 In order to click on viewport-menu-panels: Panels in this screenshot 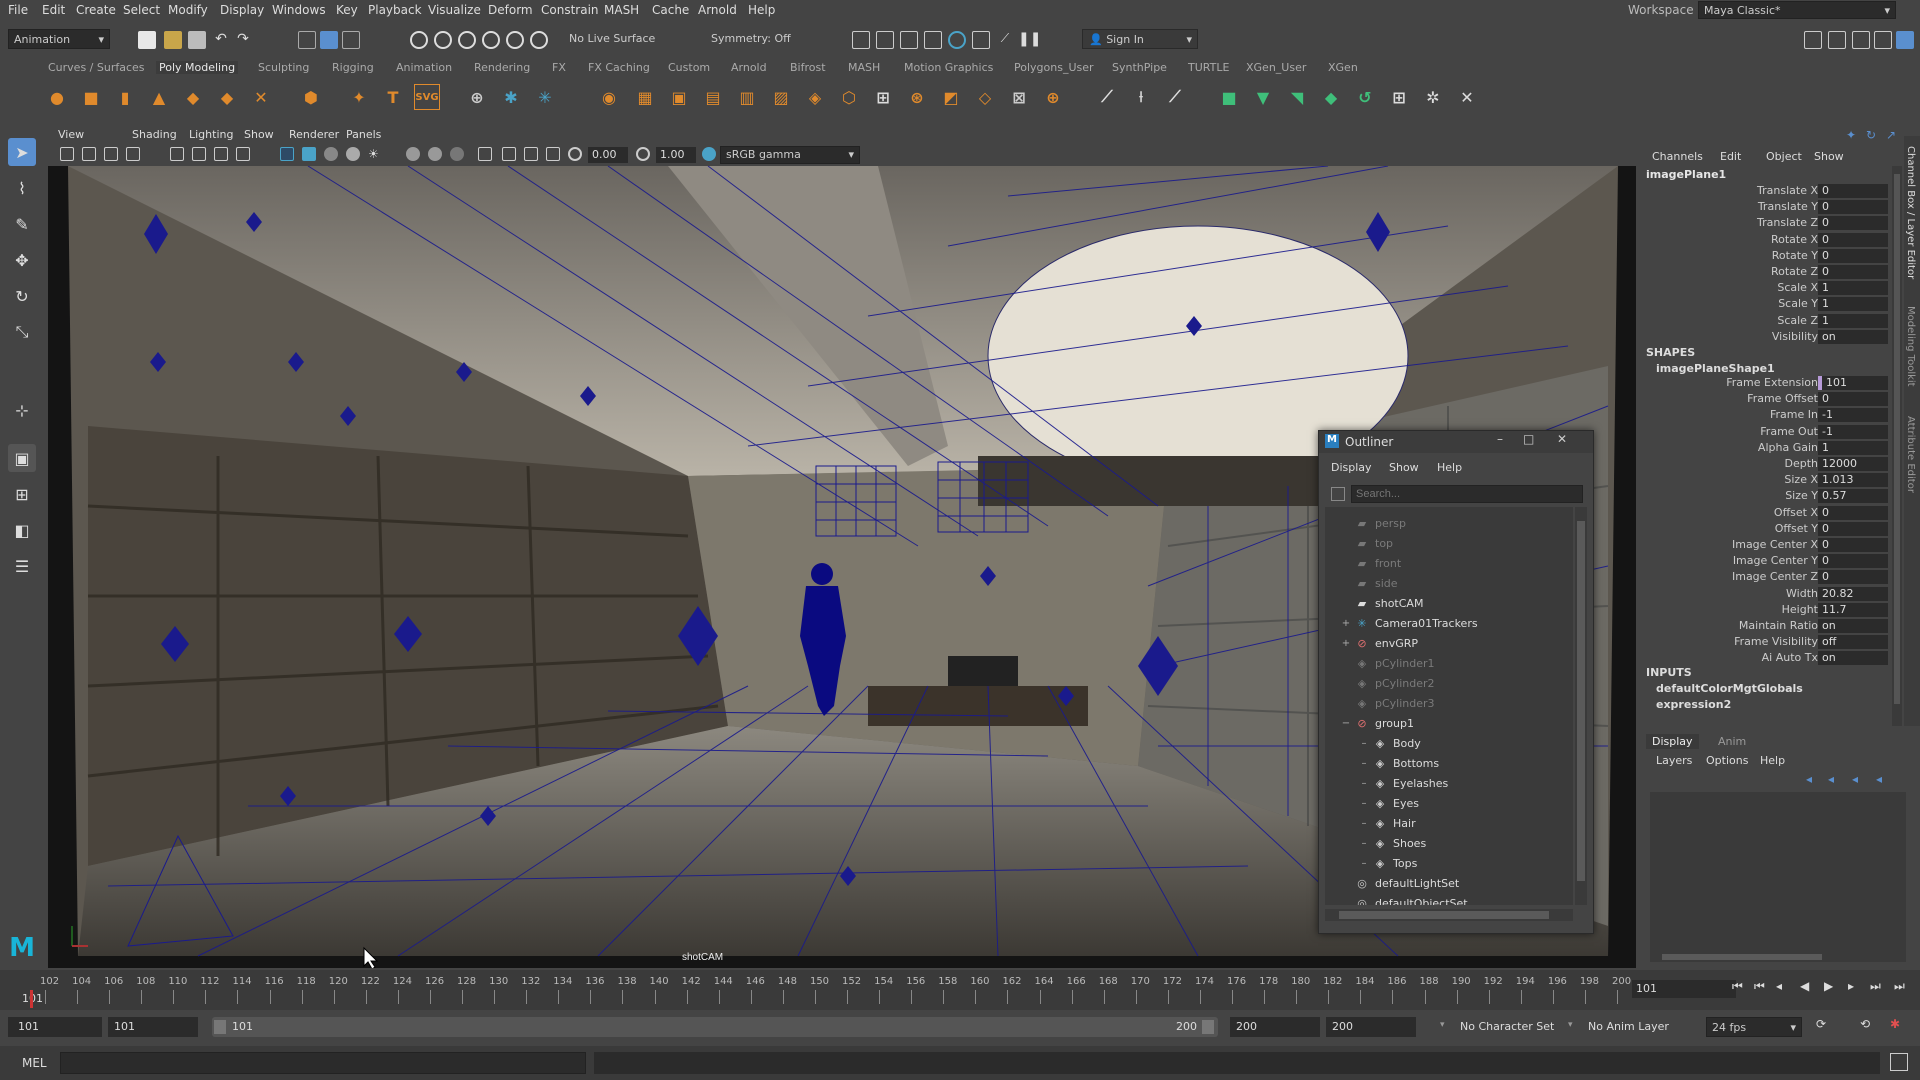, I will do `click(363, 134)`.